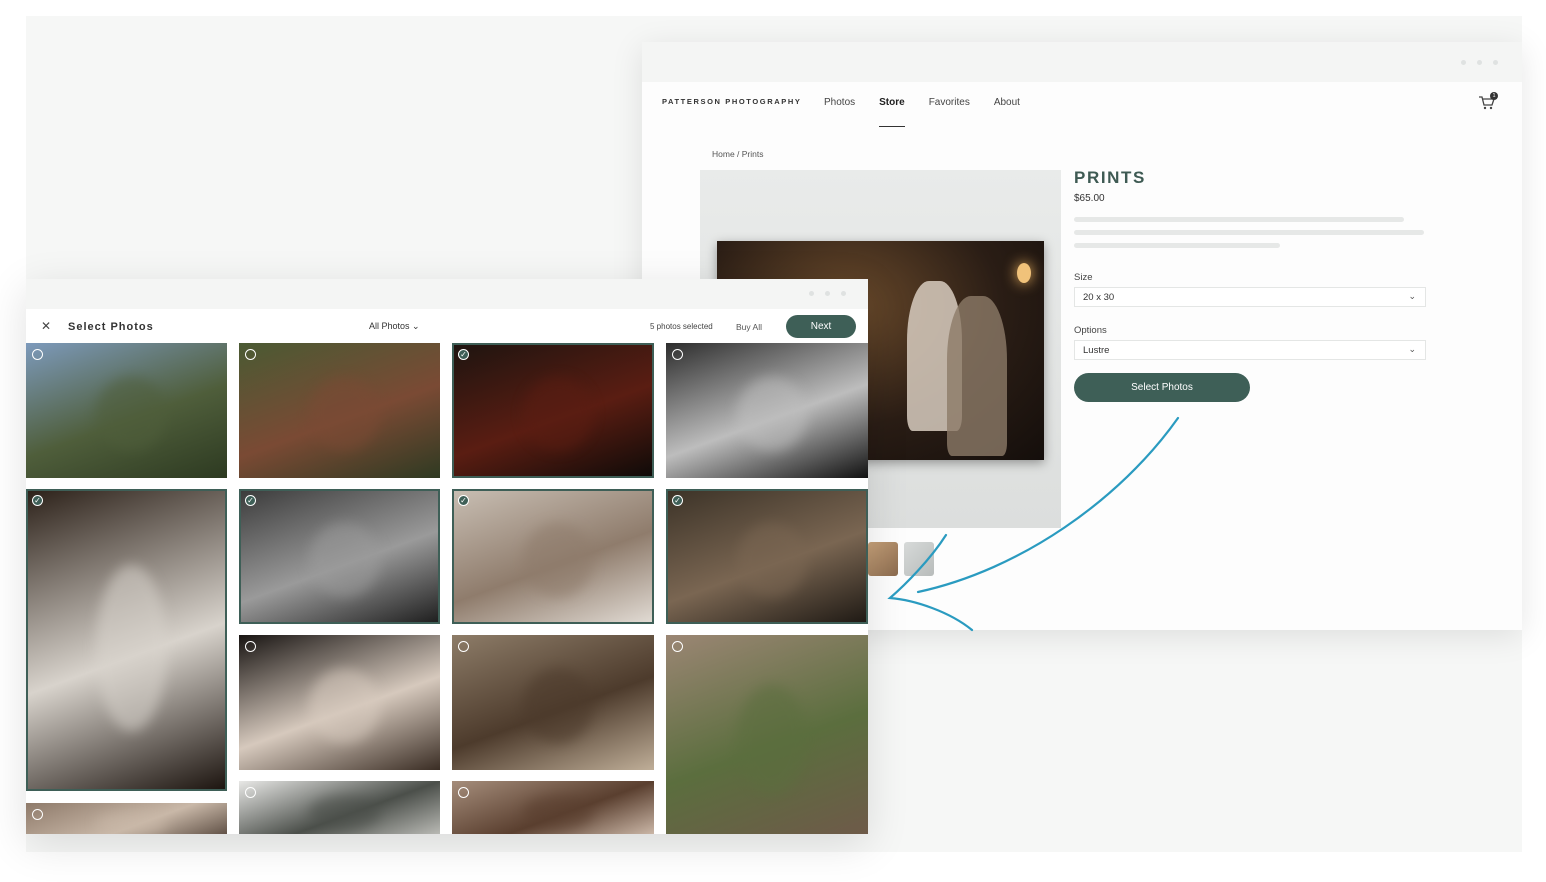 This screenshot has width=1546, height=882. Describe the element at coordinates (46, 326) in the screenshot. I see `close-icon: ✕` at that location.